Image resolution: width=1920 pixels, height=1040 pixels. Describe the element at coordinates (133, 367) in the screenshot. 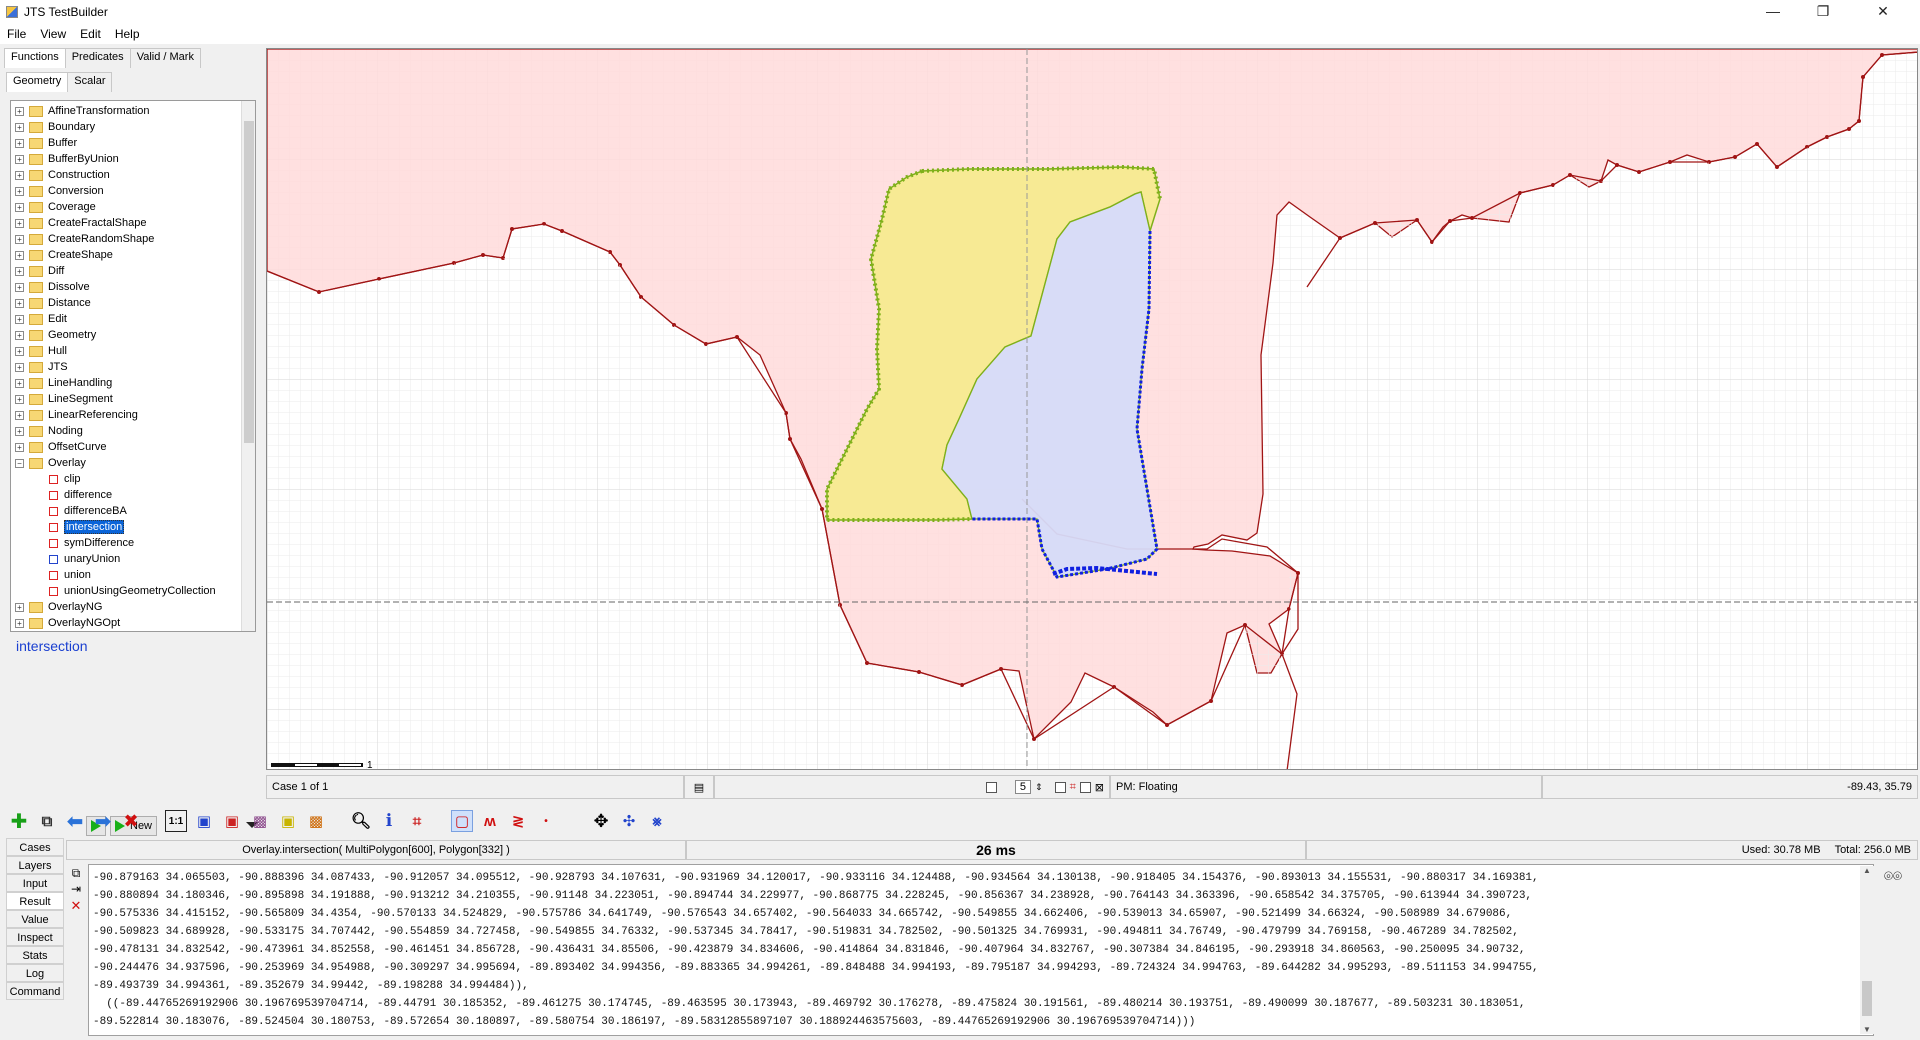

I see `tree-category: + JTS` at that location.